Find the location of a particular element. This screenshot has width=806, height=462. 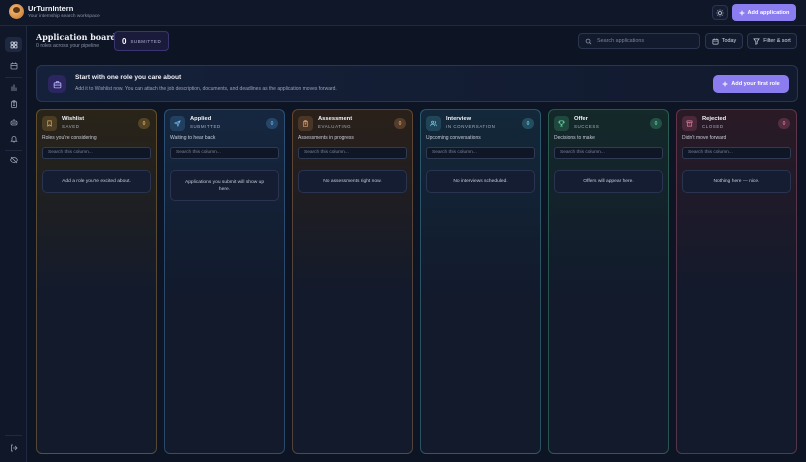

logout-icon is located at coordinates (14, 448).